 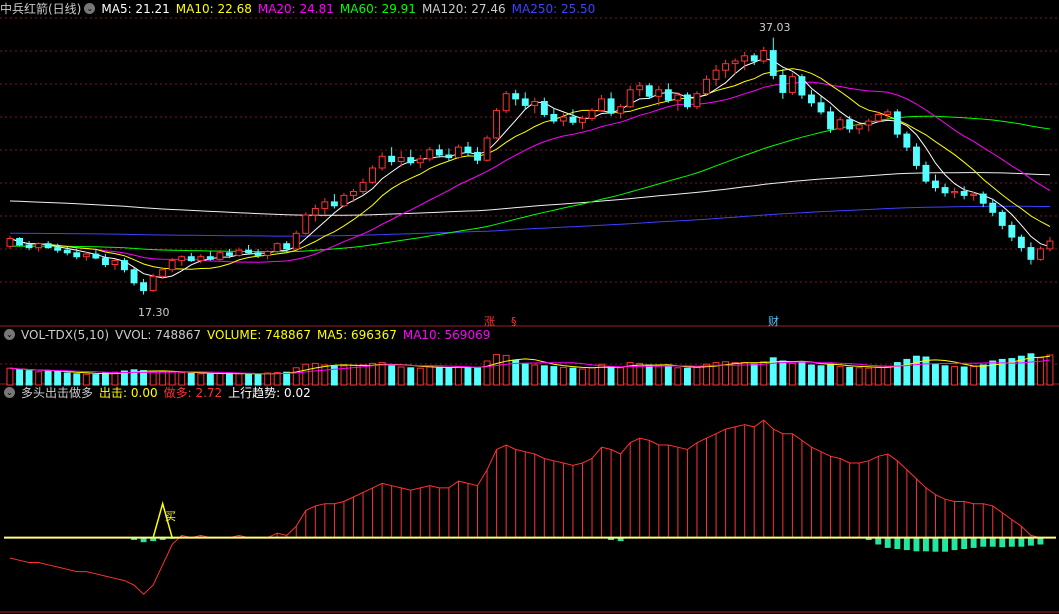 I want to click on event-marker-cai: 财, so click(x=773, y=321).